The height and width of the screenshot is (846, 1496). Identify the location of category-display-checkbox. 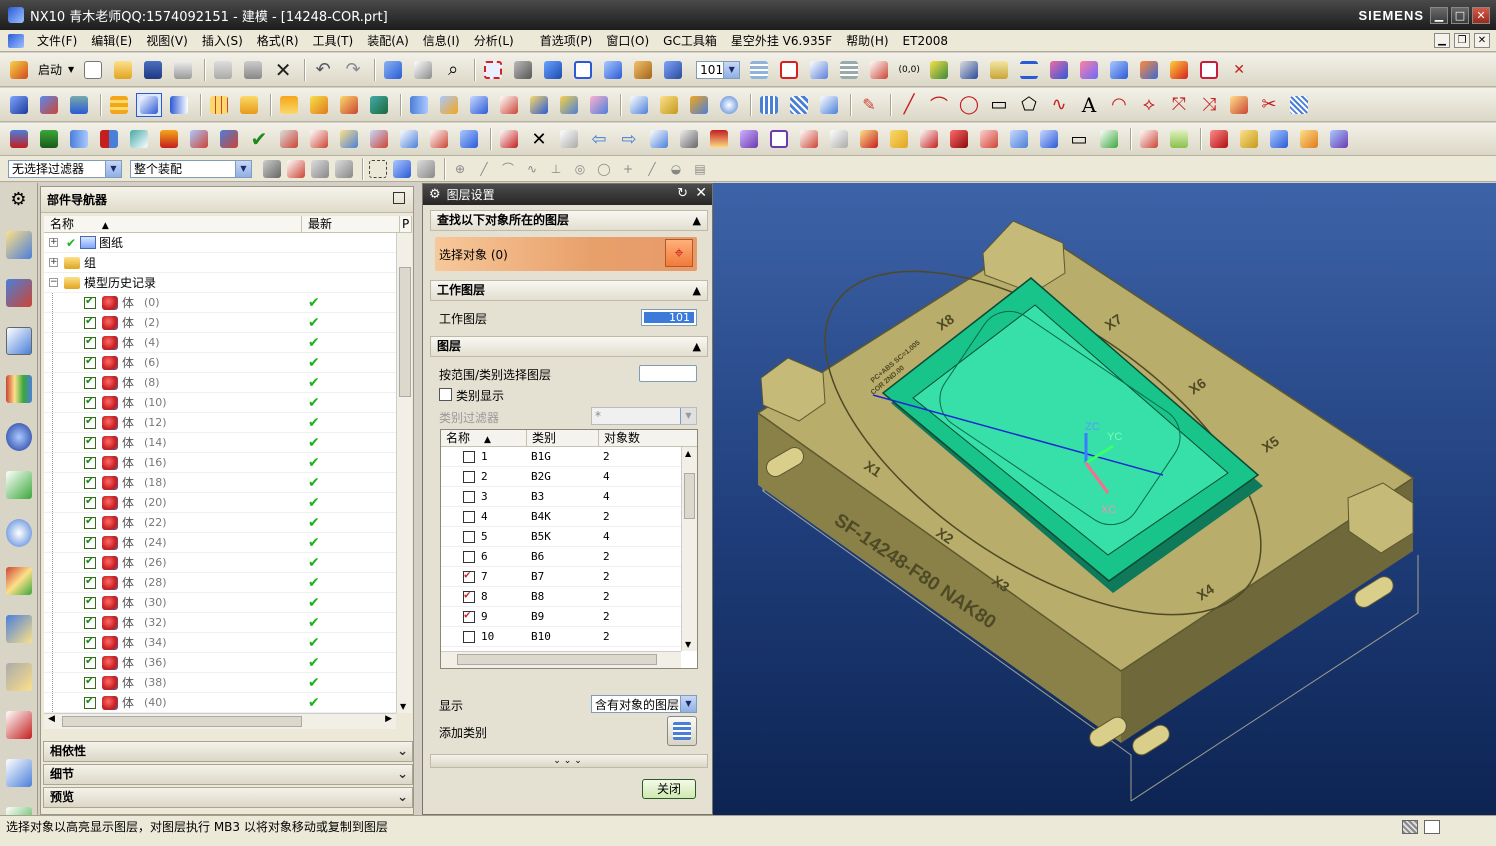
(445, 394).